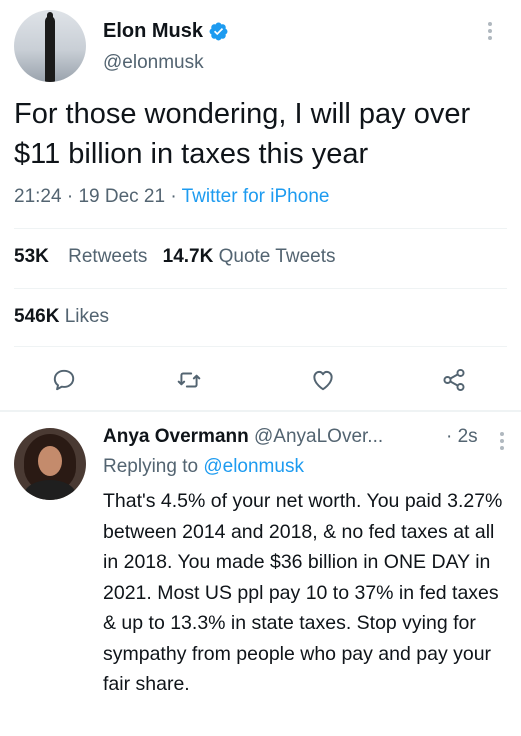 The image size is (521, 736). I want to click on author-name: Elon Musk, so click(153, 31).